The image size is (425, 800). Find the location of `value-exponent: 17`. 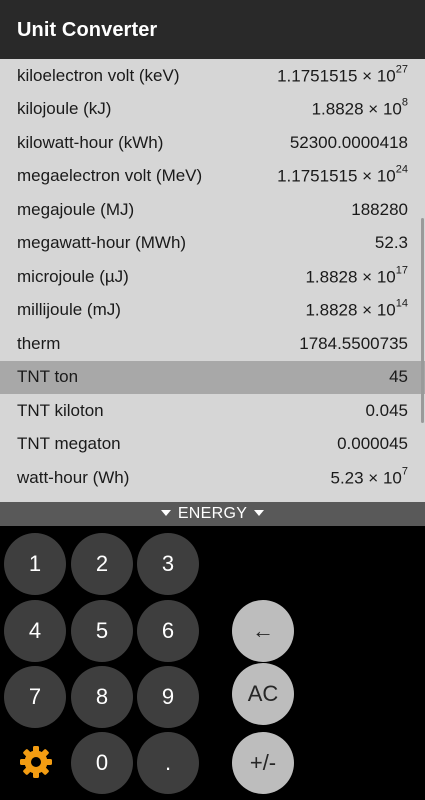

value-exponent: 17 is located at coordinates (401, 270).